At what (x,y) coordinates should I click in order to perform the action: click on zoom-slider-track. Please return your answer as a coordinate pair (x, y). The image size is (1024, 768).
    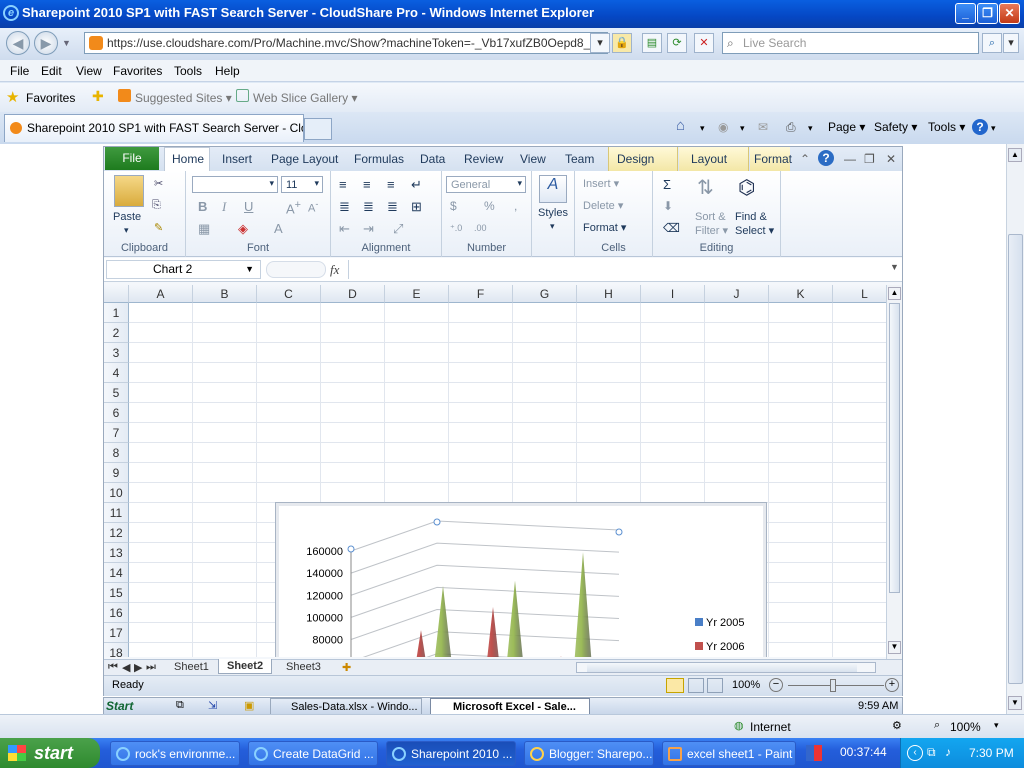
    Looking at the image, I should click on (836, 685).